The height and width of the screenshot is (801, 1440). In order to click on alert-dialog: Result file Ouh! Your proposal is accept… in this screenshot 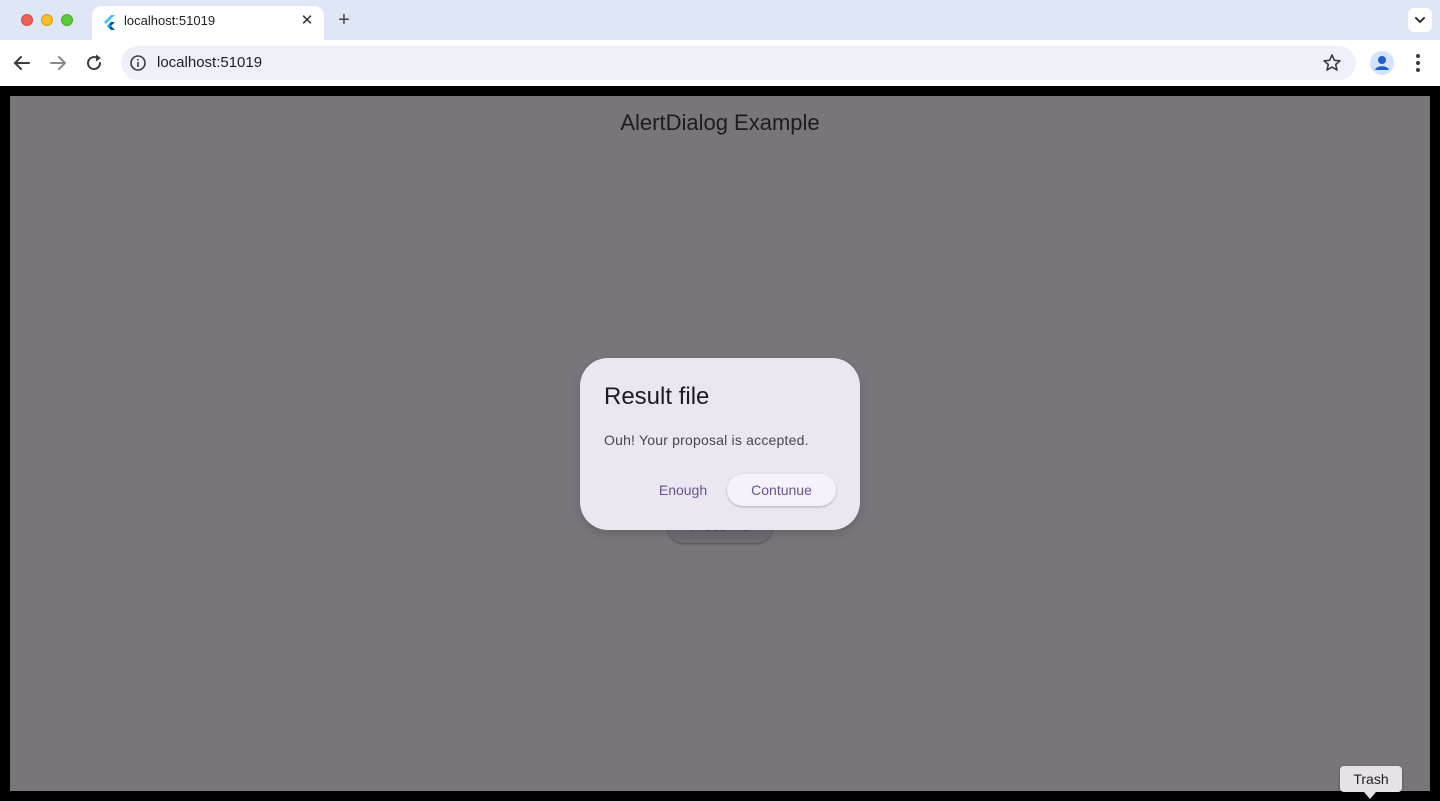, I will do `click(720, 444)`.